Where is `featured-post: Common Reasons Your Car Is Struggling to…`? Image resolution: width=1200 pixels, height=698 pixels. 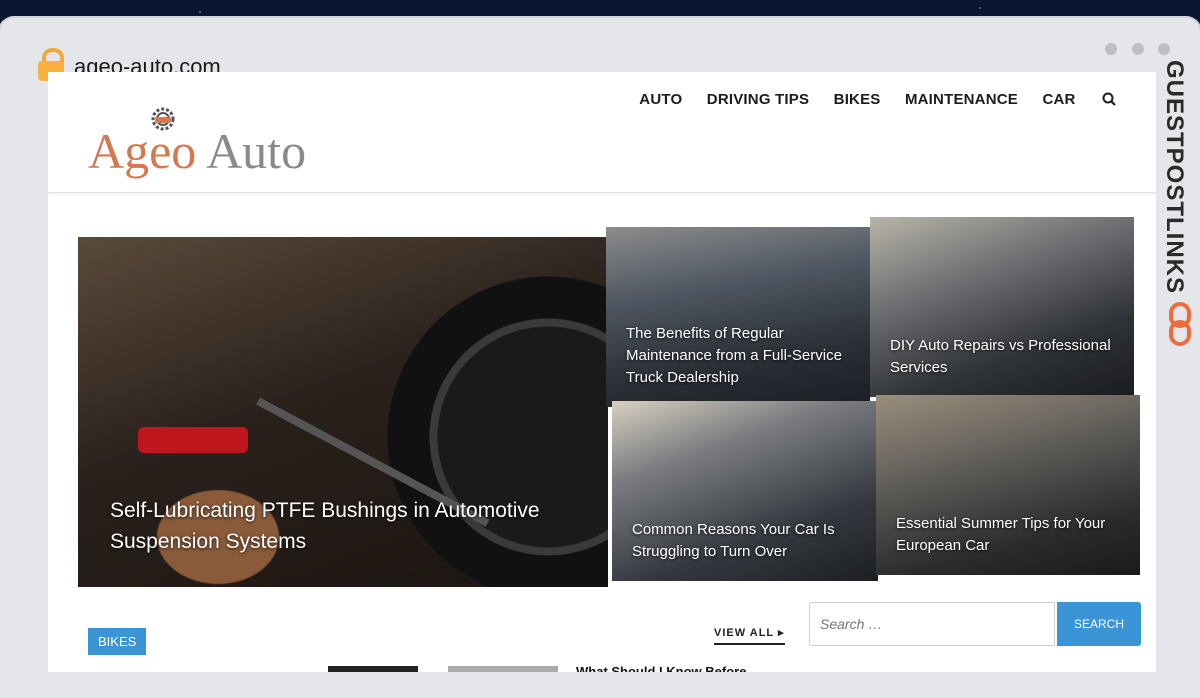 featured-post: Common Reasons Your Car Is Struggling to… is located at coordinates (745, 491).